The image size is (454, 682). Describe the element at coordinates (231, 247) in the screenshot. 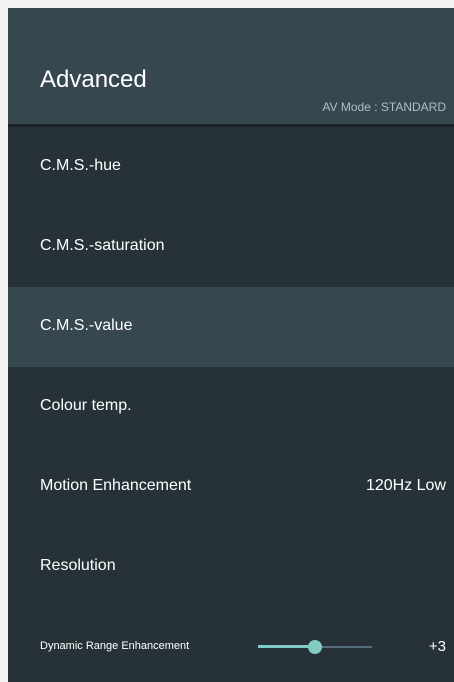

I see `menu-item-cms-saturation: C.M.S.-saturation` at that location.